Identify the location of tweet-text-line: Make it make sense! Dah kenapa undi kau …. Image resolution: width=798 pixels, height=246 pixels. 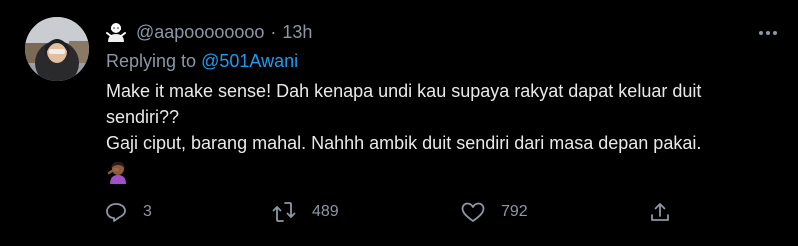
(404, 104).